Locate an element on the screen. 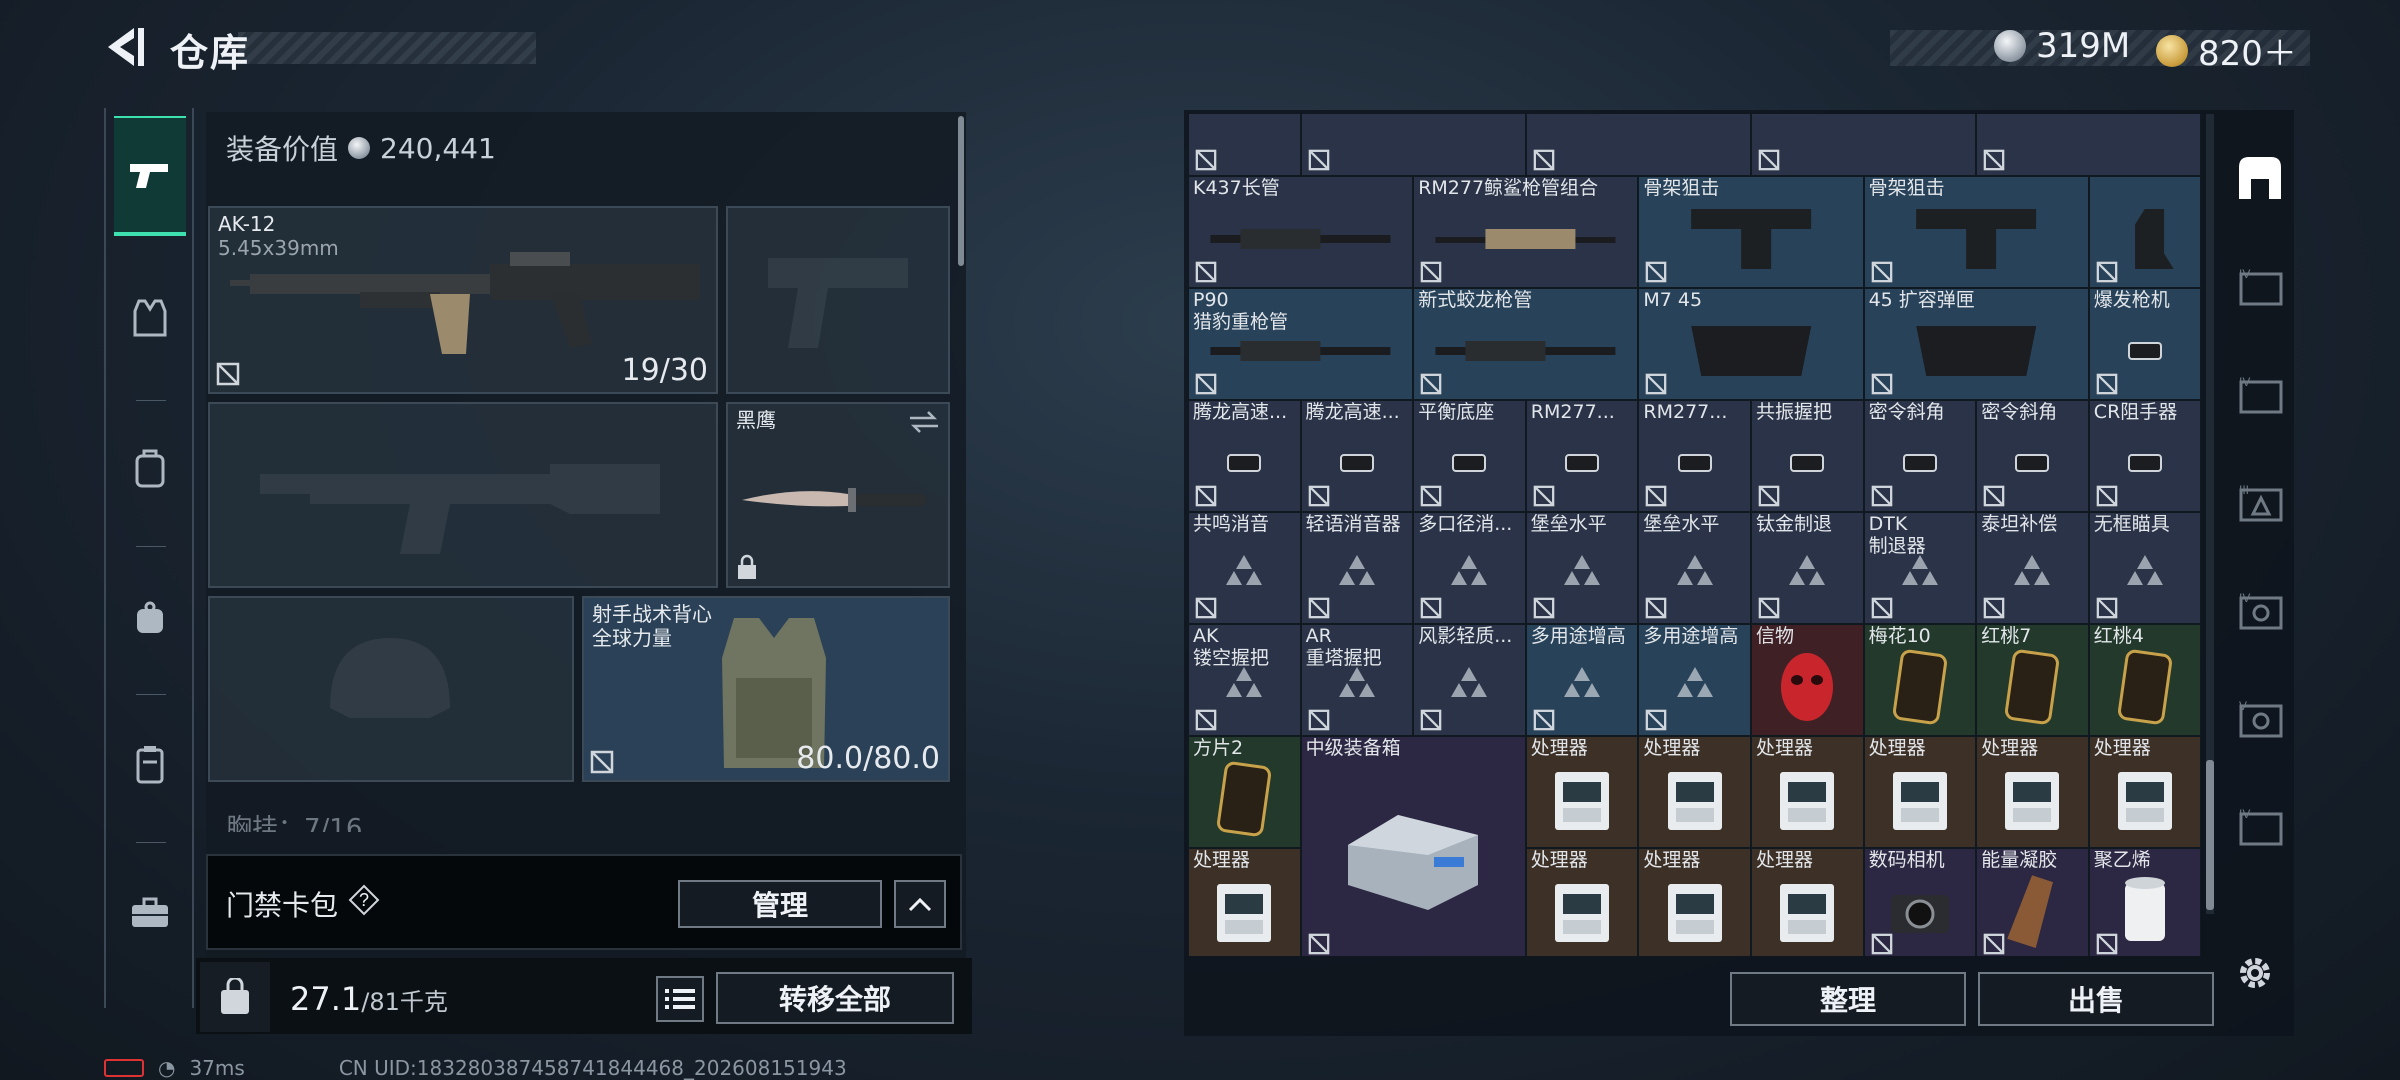 This screenshot has height=1080, width=2400. storage-item: 45 扩容弹匣 is located at coordinates (1976, 344).